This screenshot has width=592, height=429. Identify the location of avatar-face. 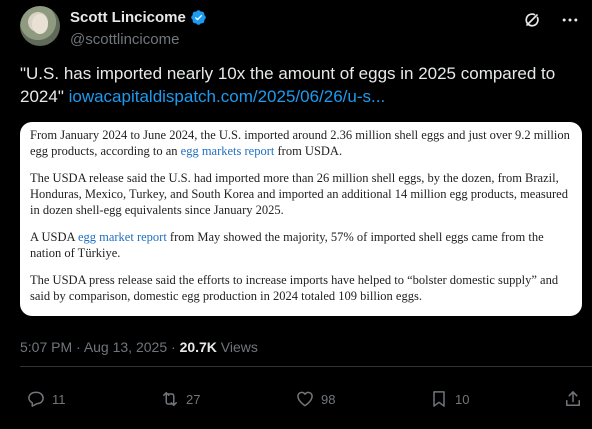
(40, 24).